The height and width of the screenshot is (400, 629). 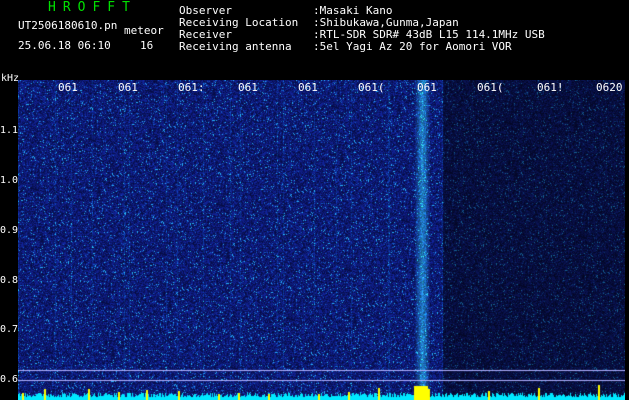 What do you see at coordinates (147, 45) in the screenshot?
I see `meteor-count: 16` at bounding box center [147, 45].